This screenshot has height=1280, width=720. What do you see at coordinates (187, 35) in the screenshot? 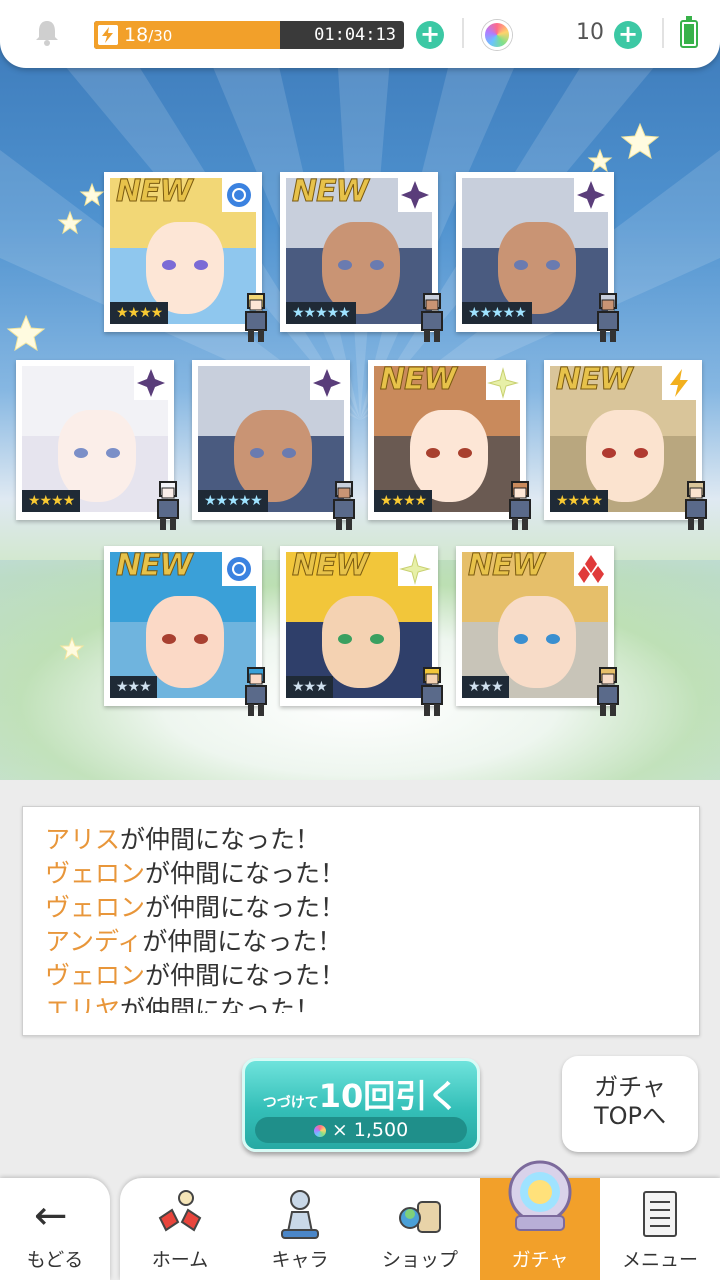
I see `stamina-fill` at bounding box center [187, 35].